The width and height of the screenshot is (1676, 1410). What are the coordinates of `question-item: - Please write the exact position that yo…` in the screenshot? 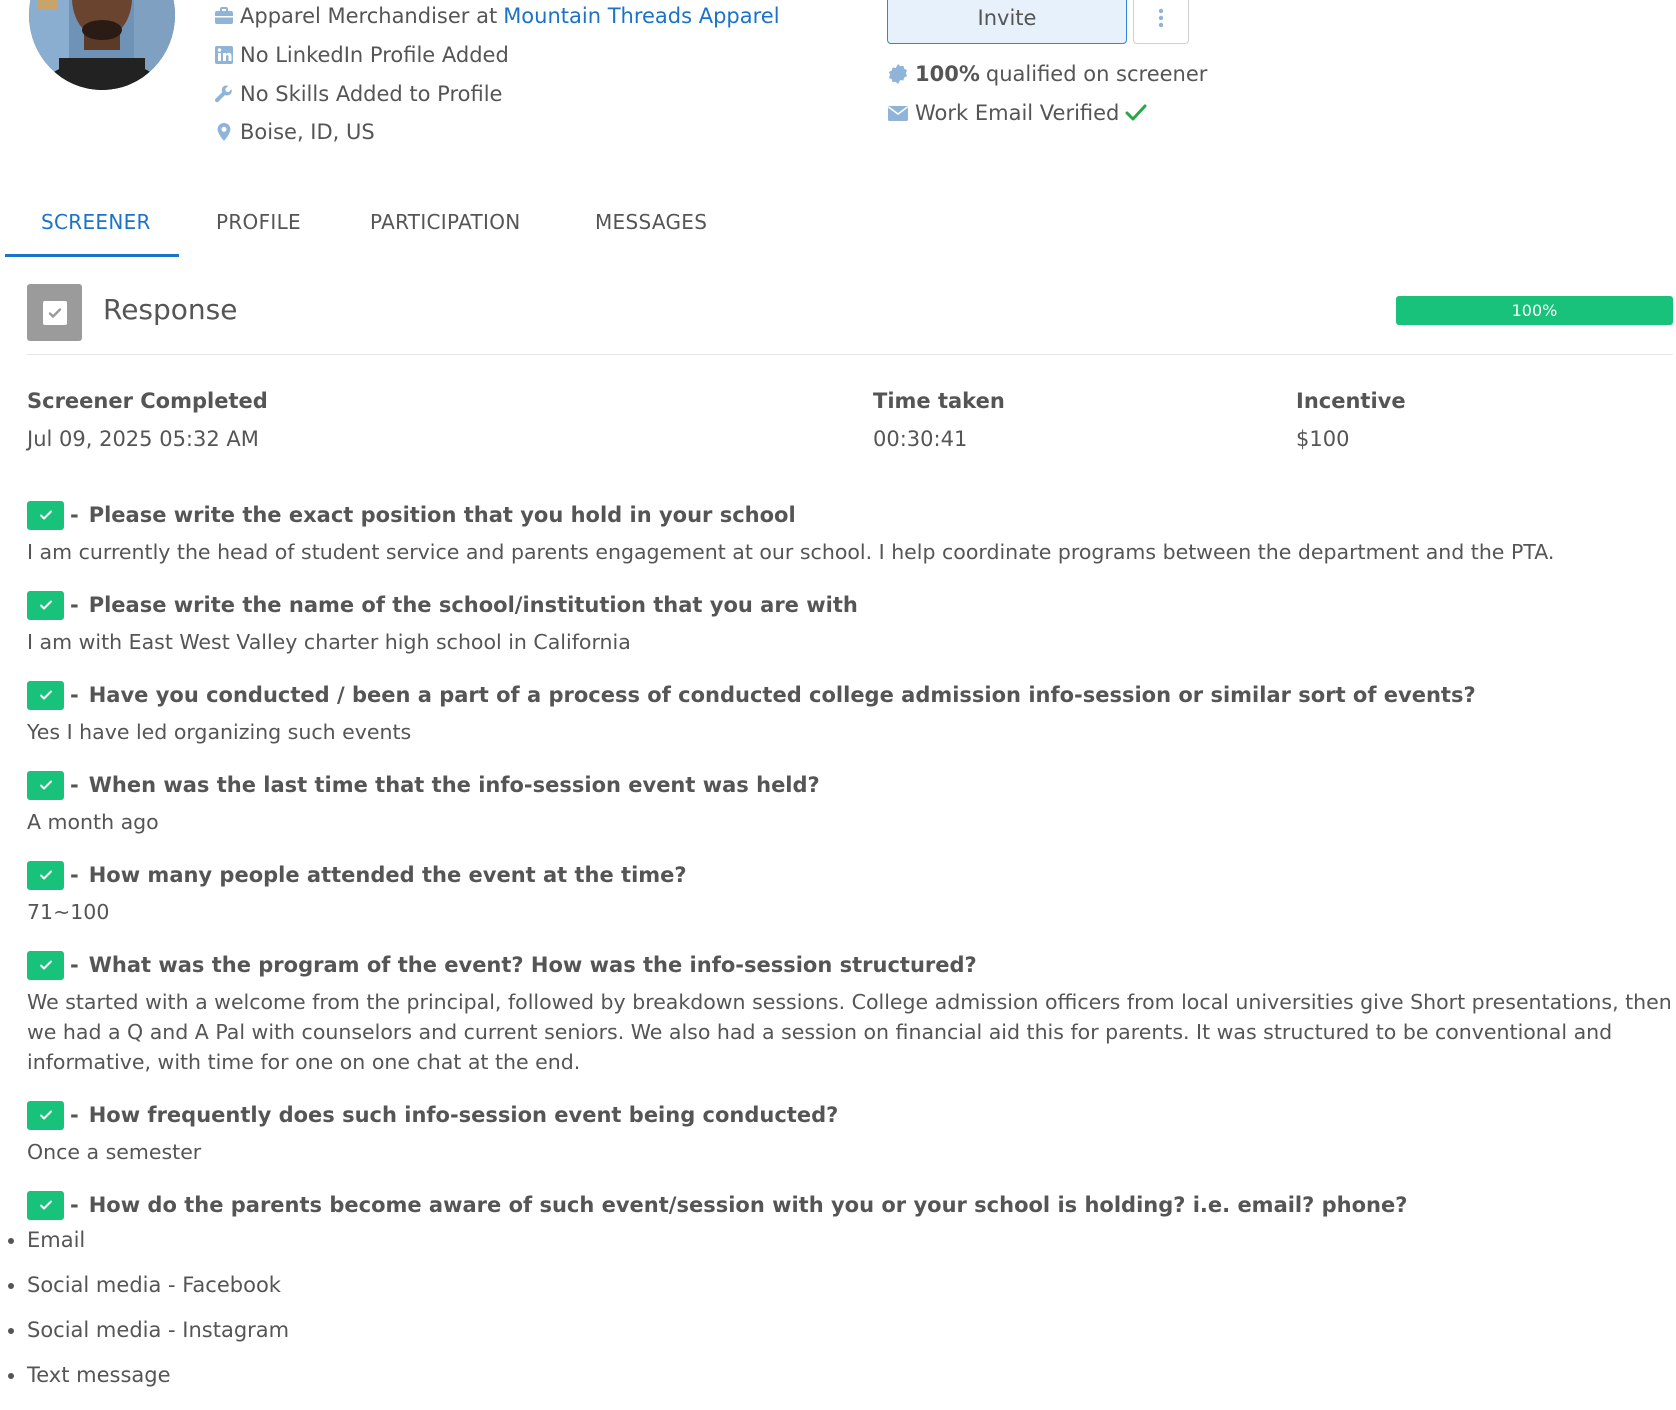 It's located at (850, 533).